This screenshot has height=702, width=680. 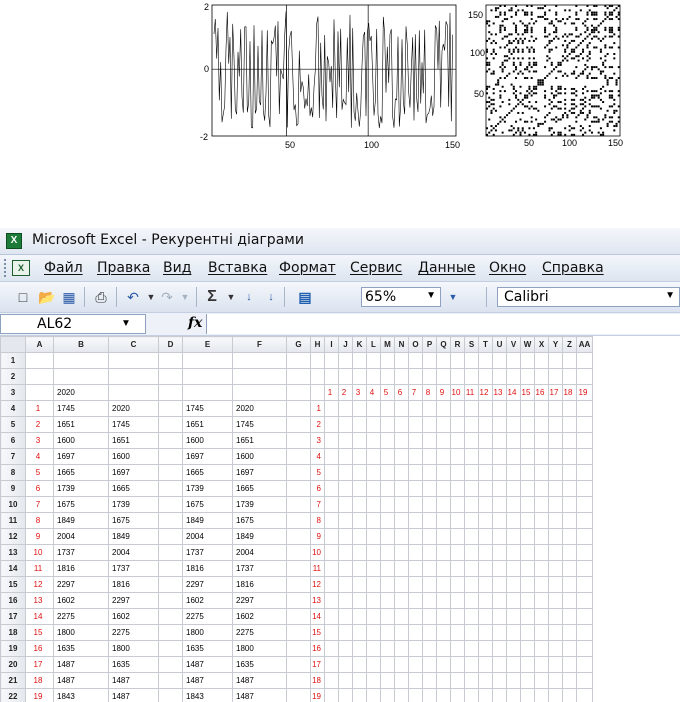 I want to click on cell: 8, so click(x=317, y=520).